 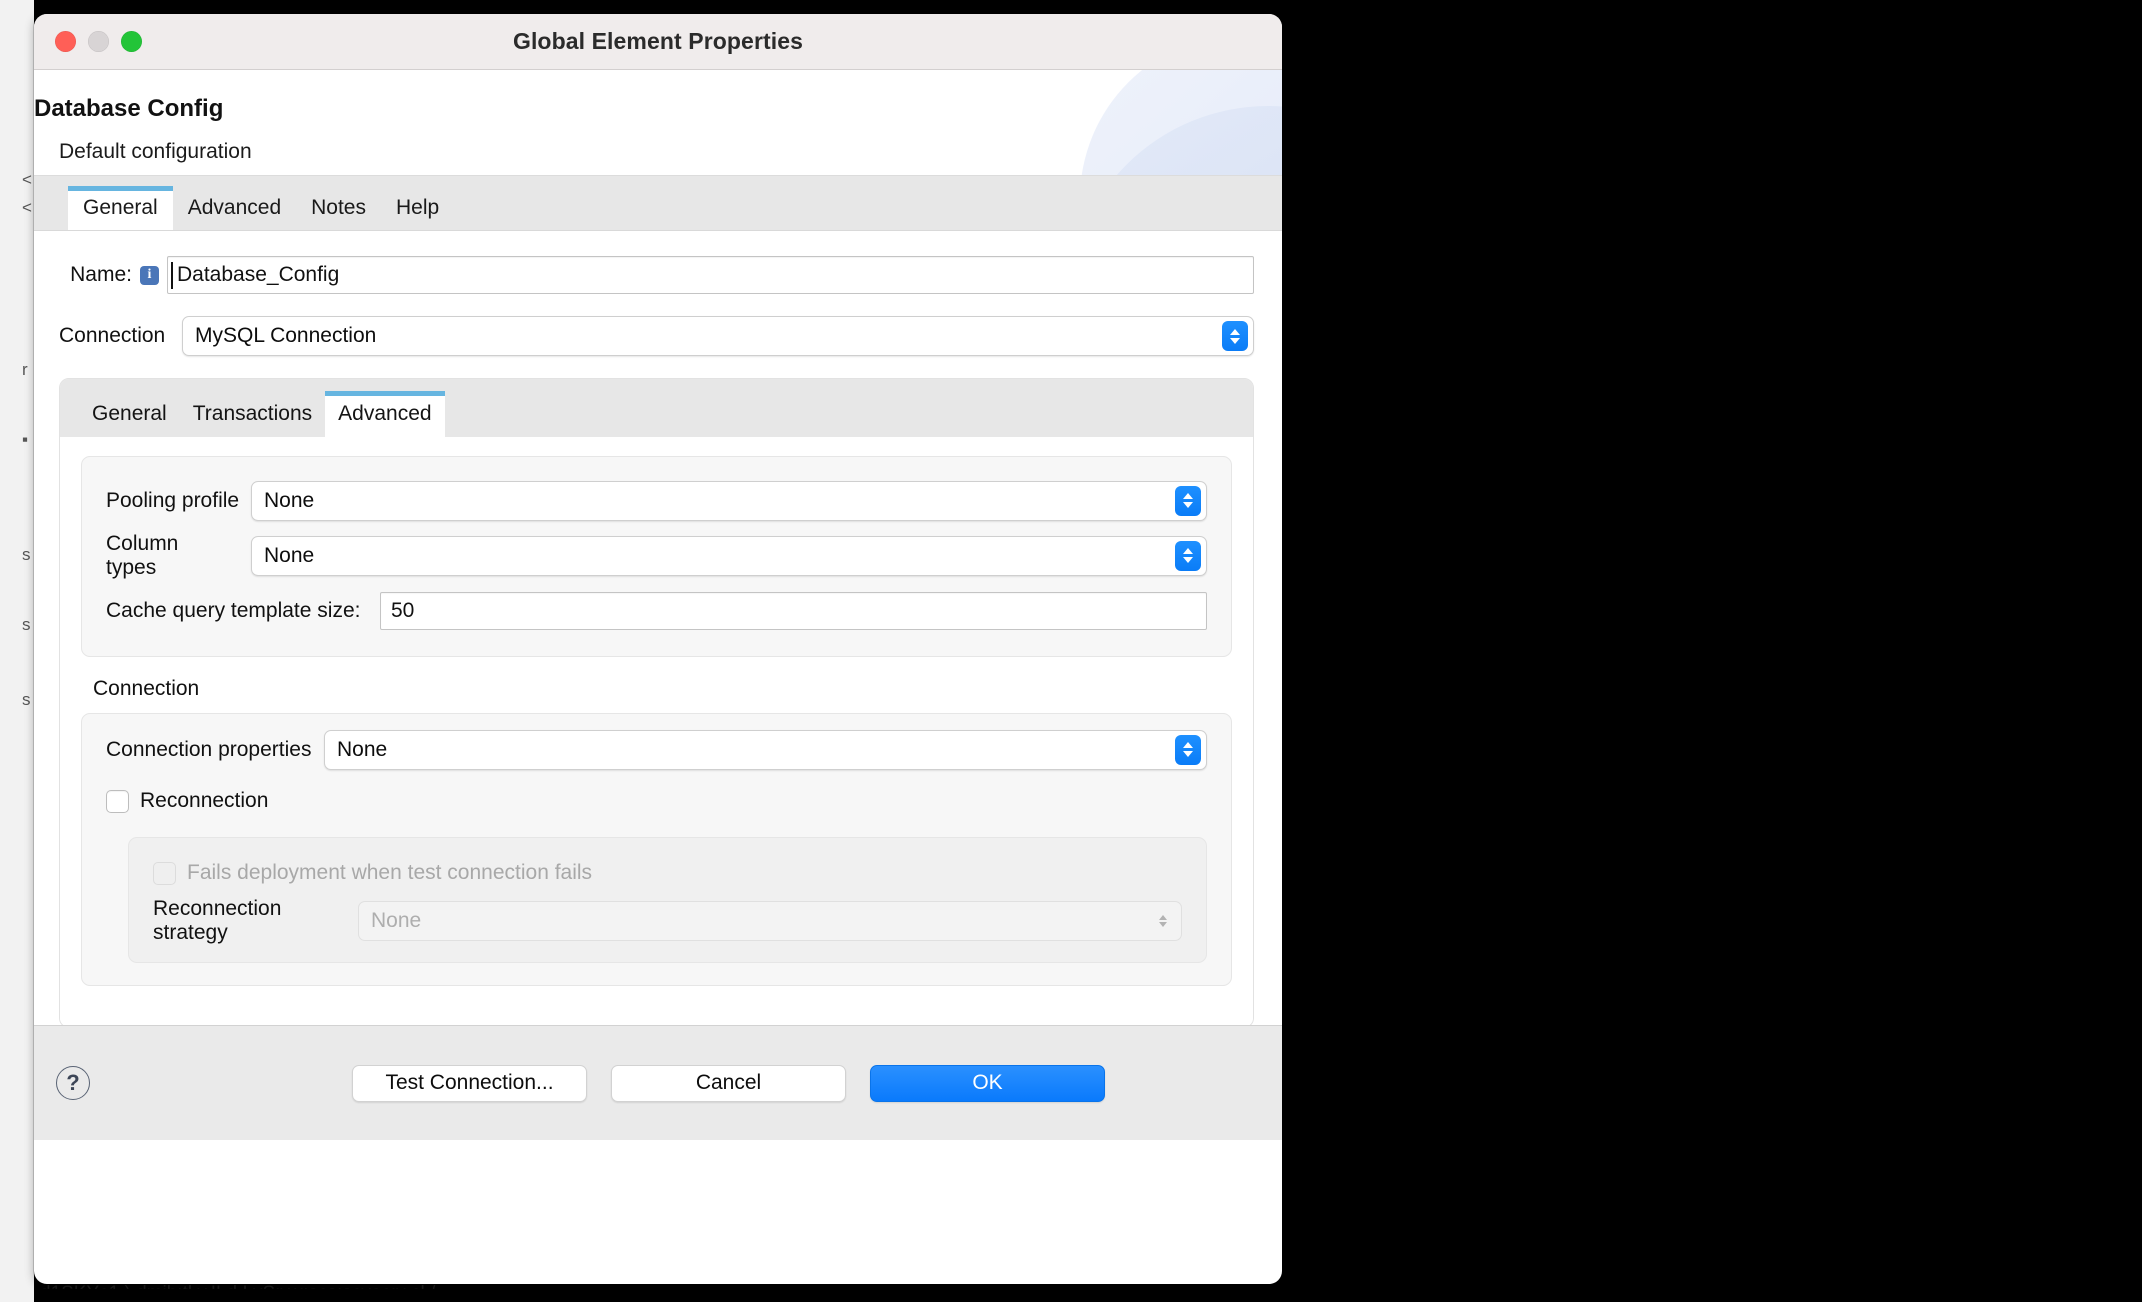 I want to click on tab-help-label: Help, so click(x=417, y=207).